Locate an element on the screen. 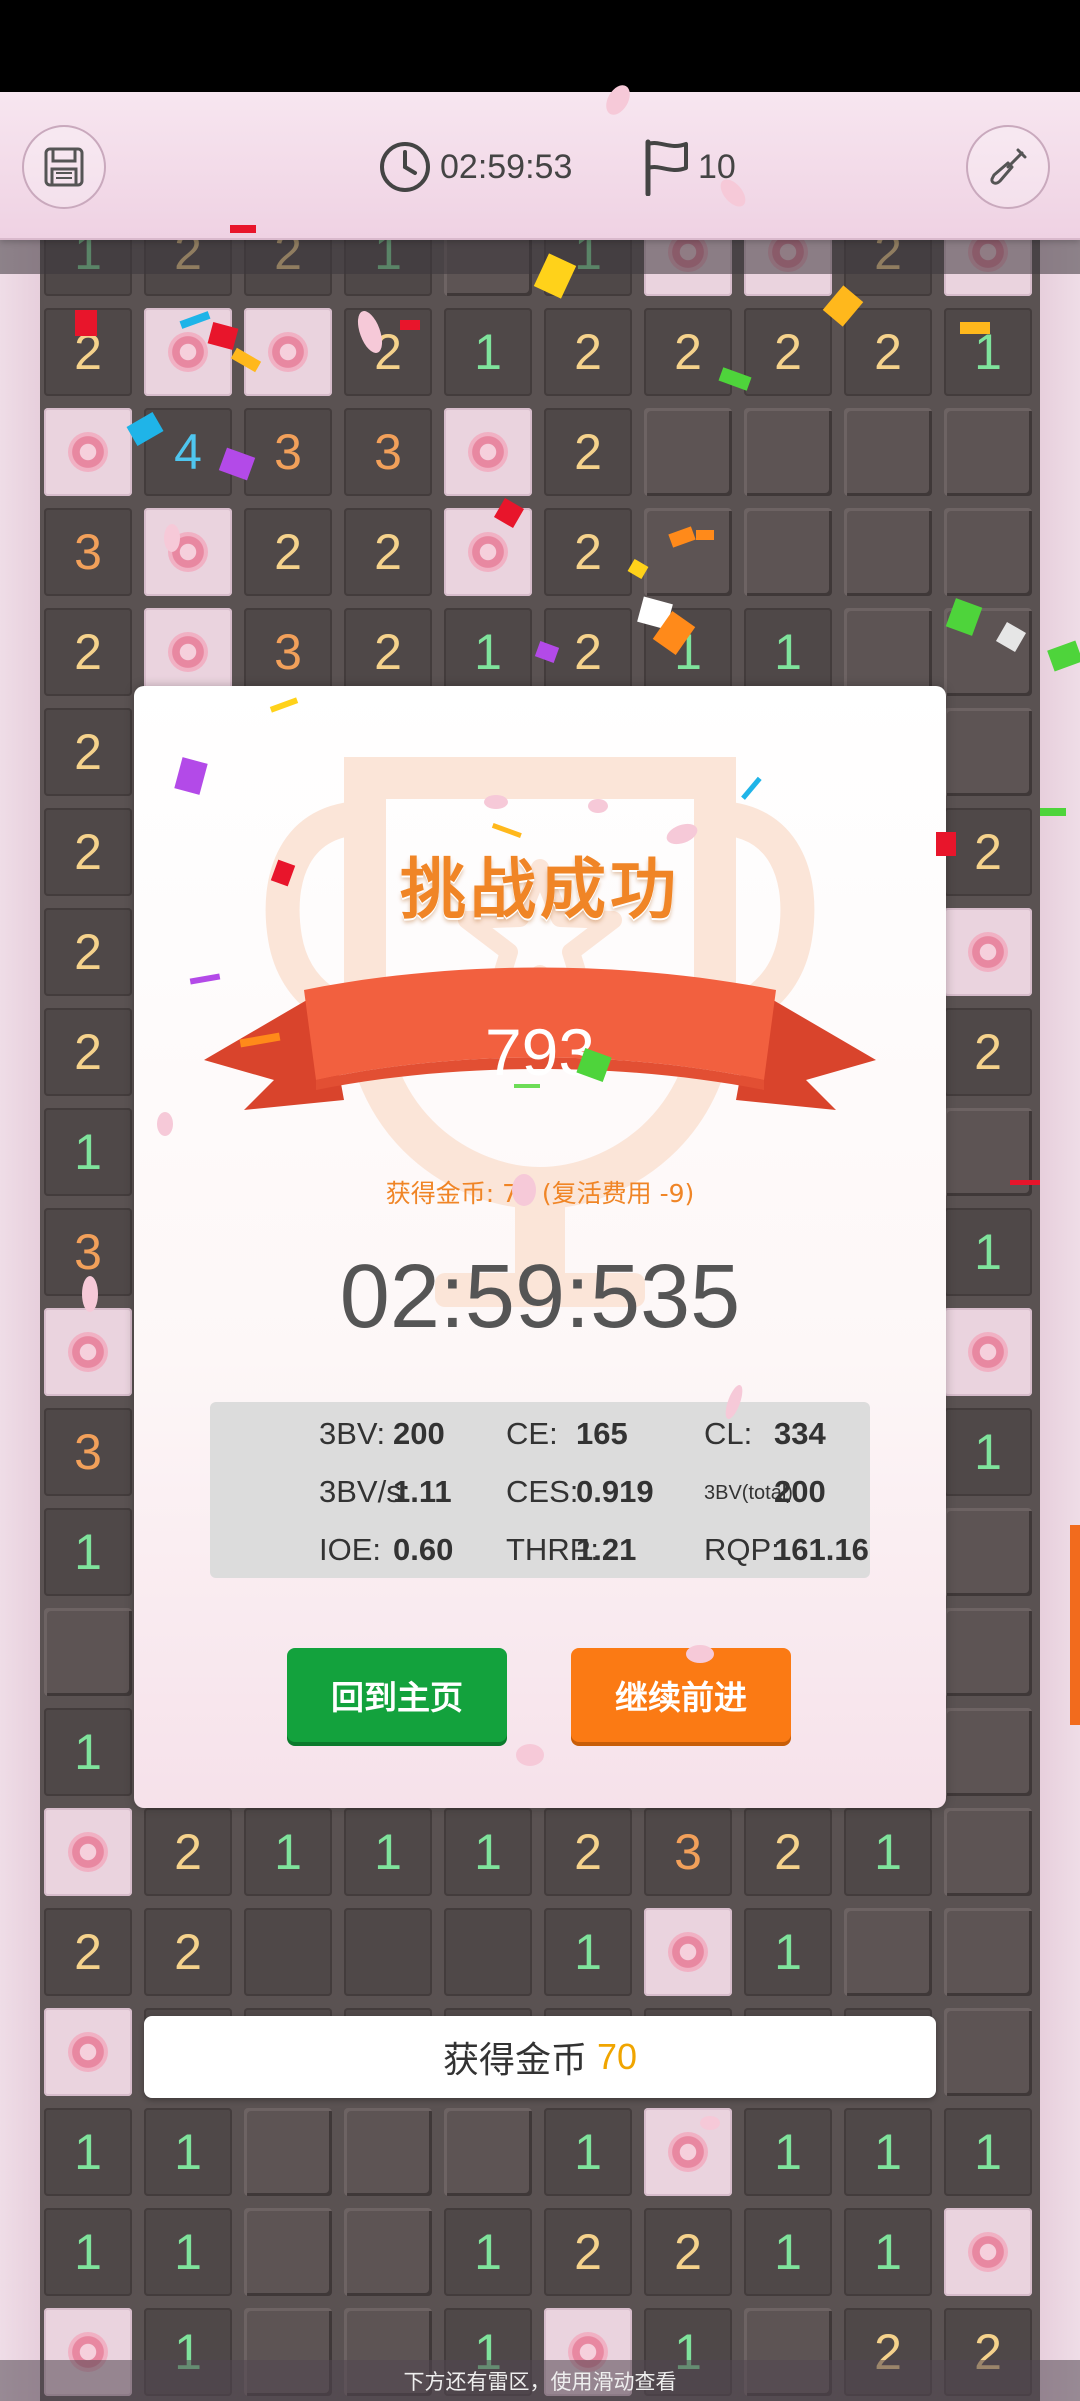  continue-button: 继续前进 is located at coordinates (681, 1695).